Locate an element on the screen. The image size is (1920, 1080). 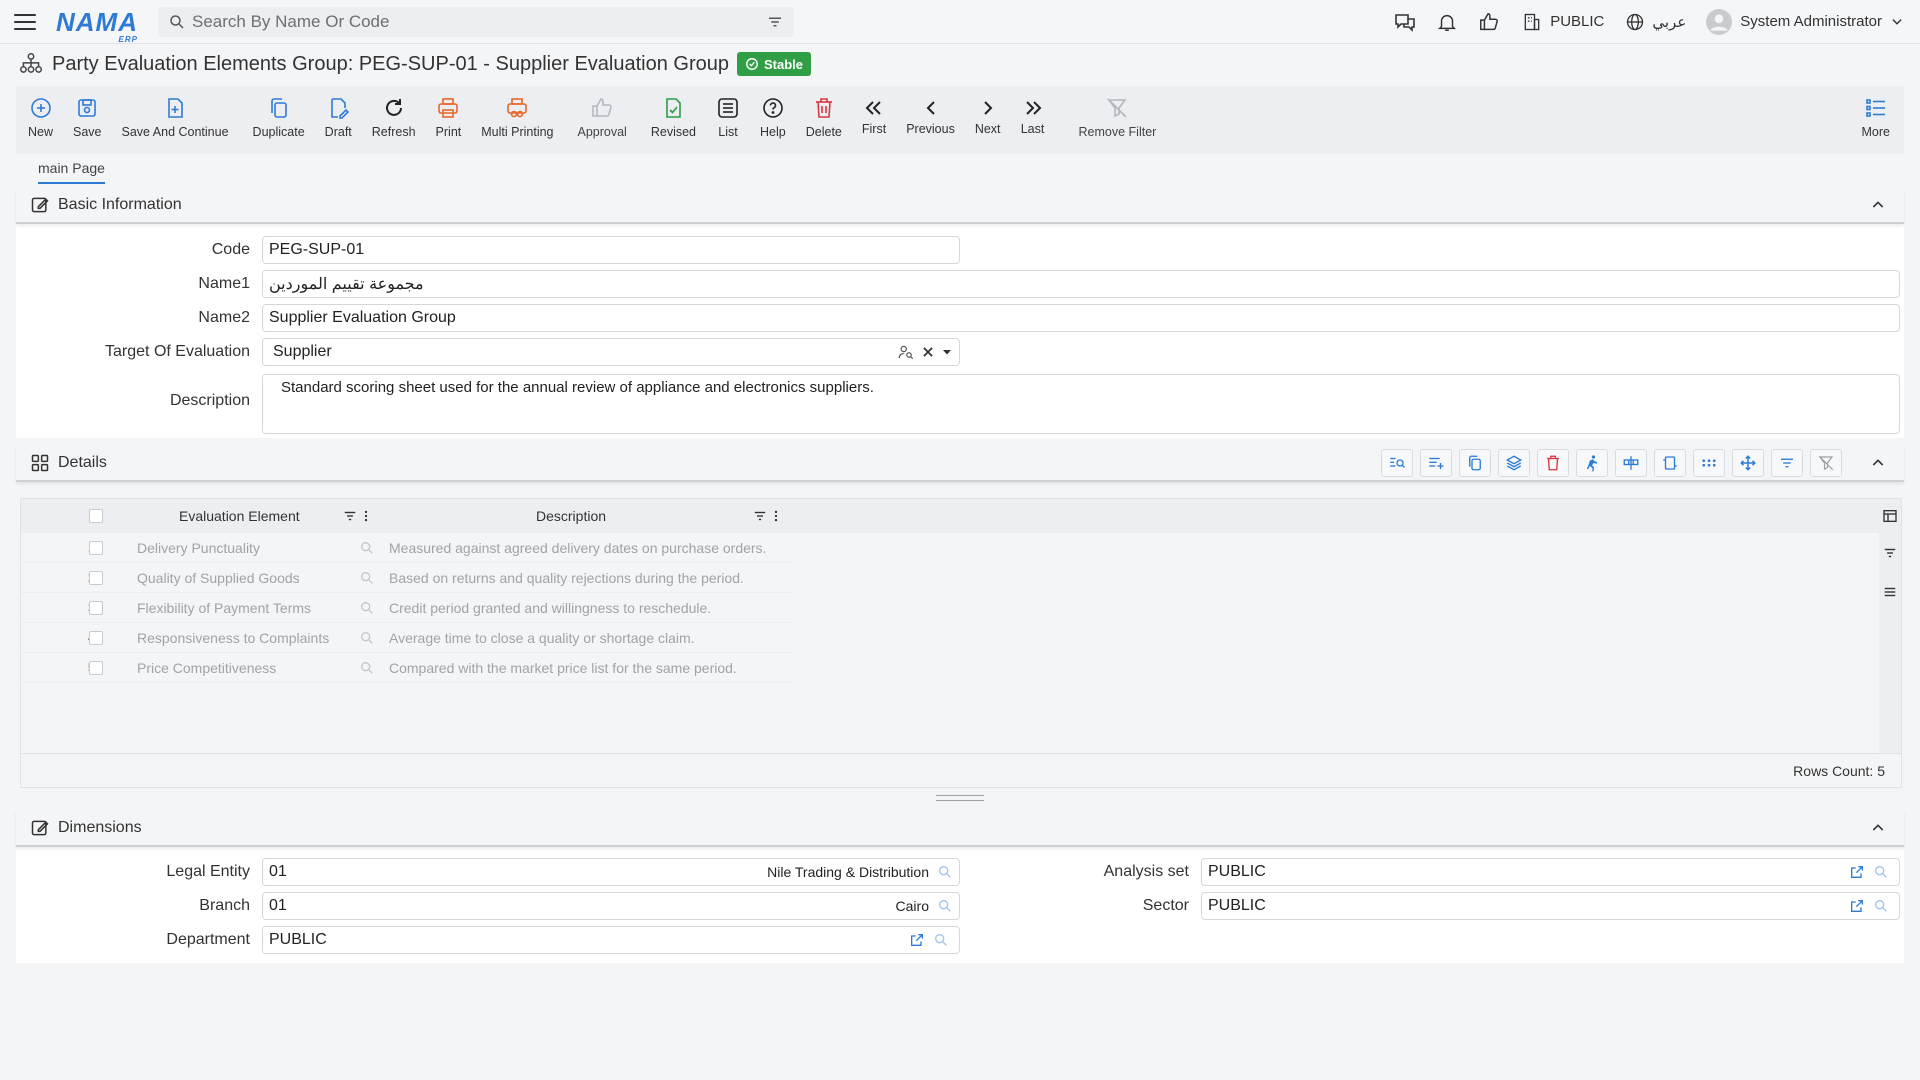
last-button: Last is located at coordinates (1033, 116).